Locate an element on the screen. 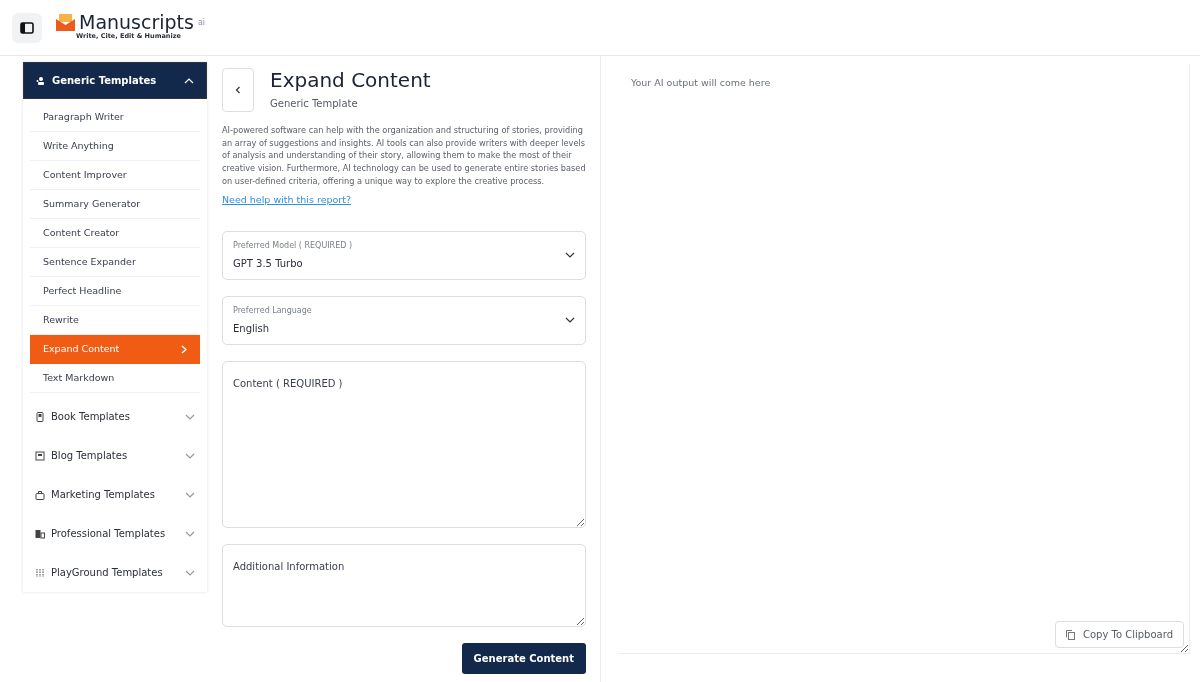 The height and width of the screenshot is (682, 1200). page-subtitle: Generic Template is located at coordinates (314, 104).